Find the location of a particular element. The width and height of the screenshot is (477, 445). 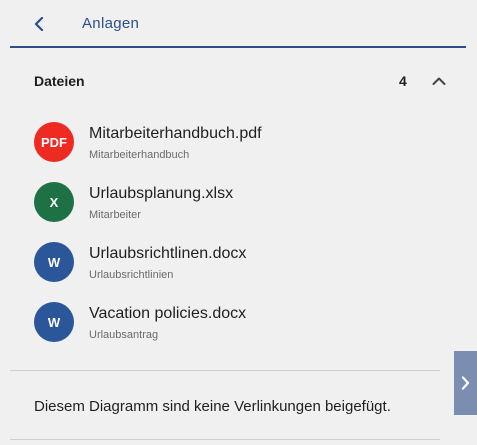

panel-header: Anlagen is located at coordinates (238, 24).